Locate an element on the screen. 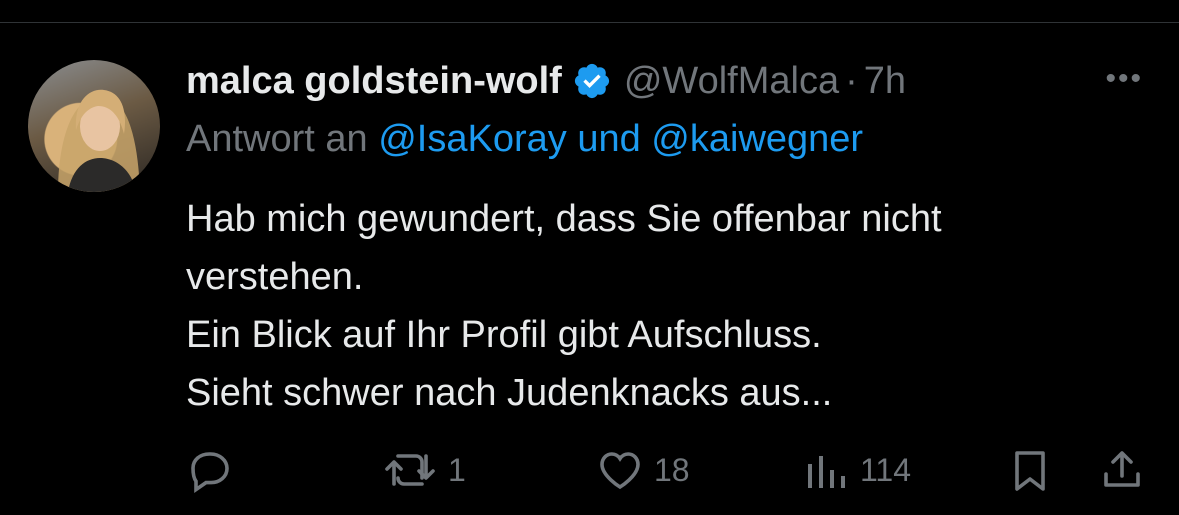 This screenshot has height=515, width=1179. share-icon is located at coordinates (1122, 469).